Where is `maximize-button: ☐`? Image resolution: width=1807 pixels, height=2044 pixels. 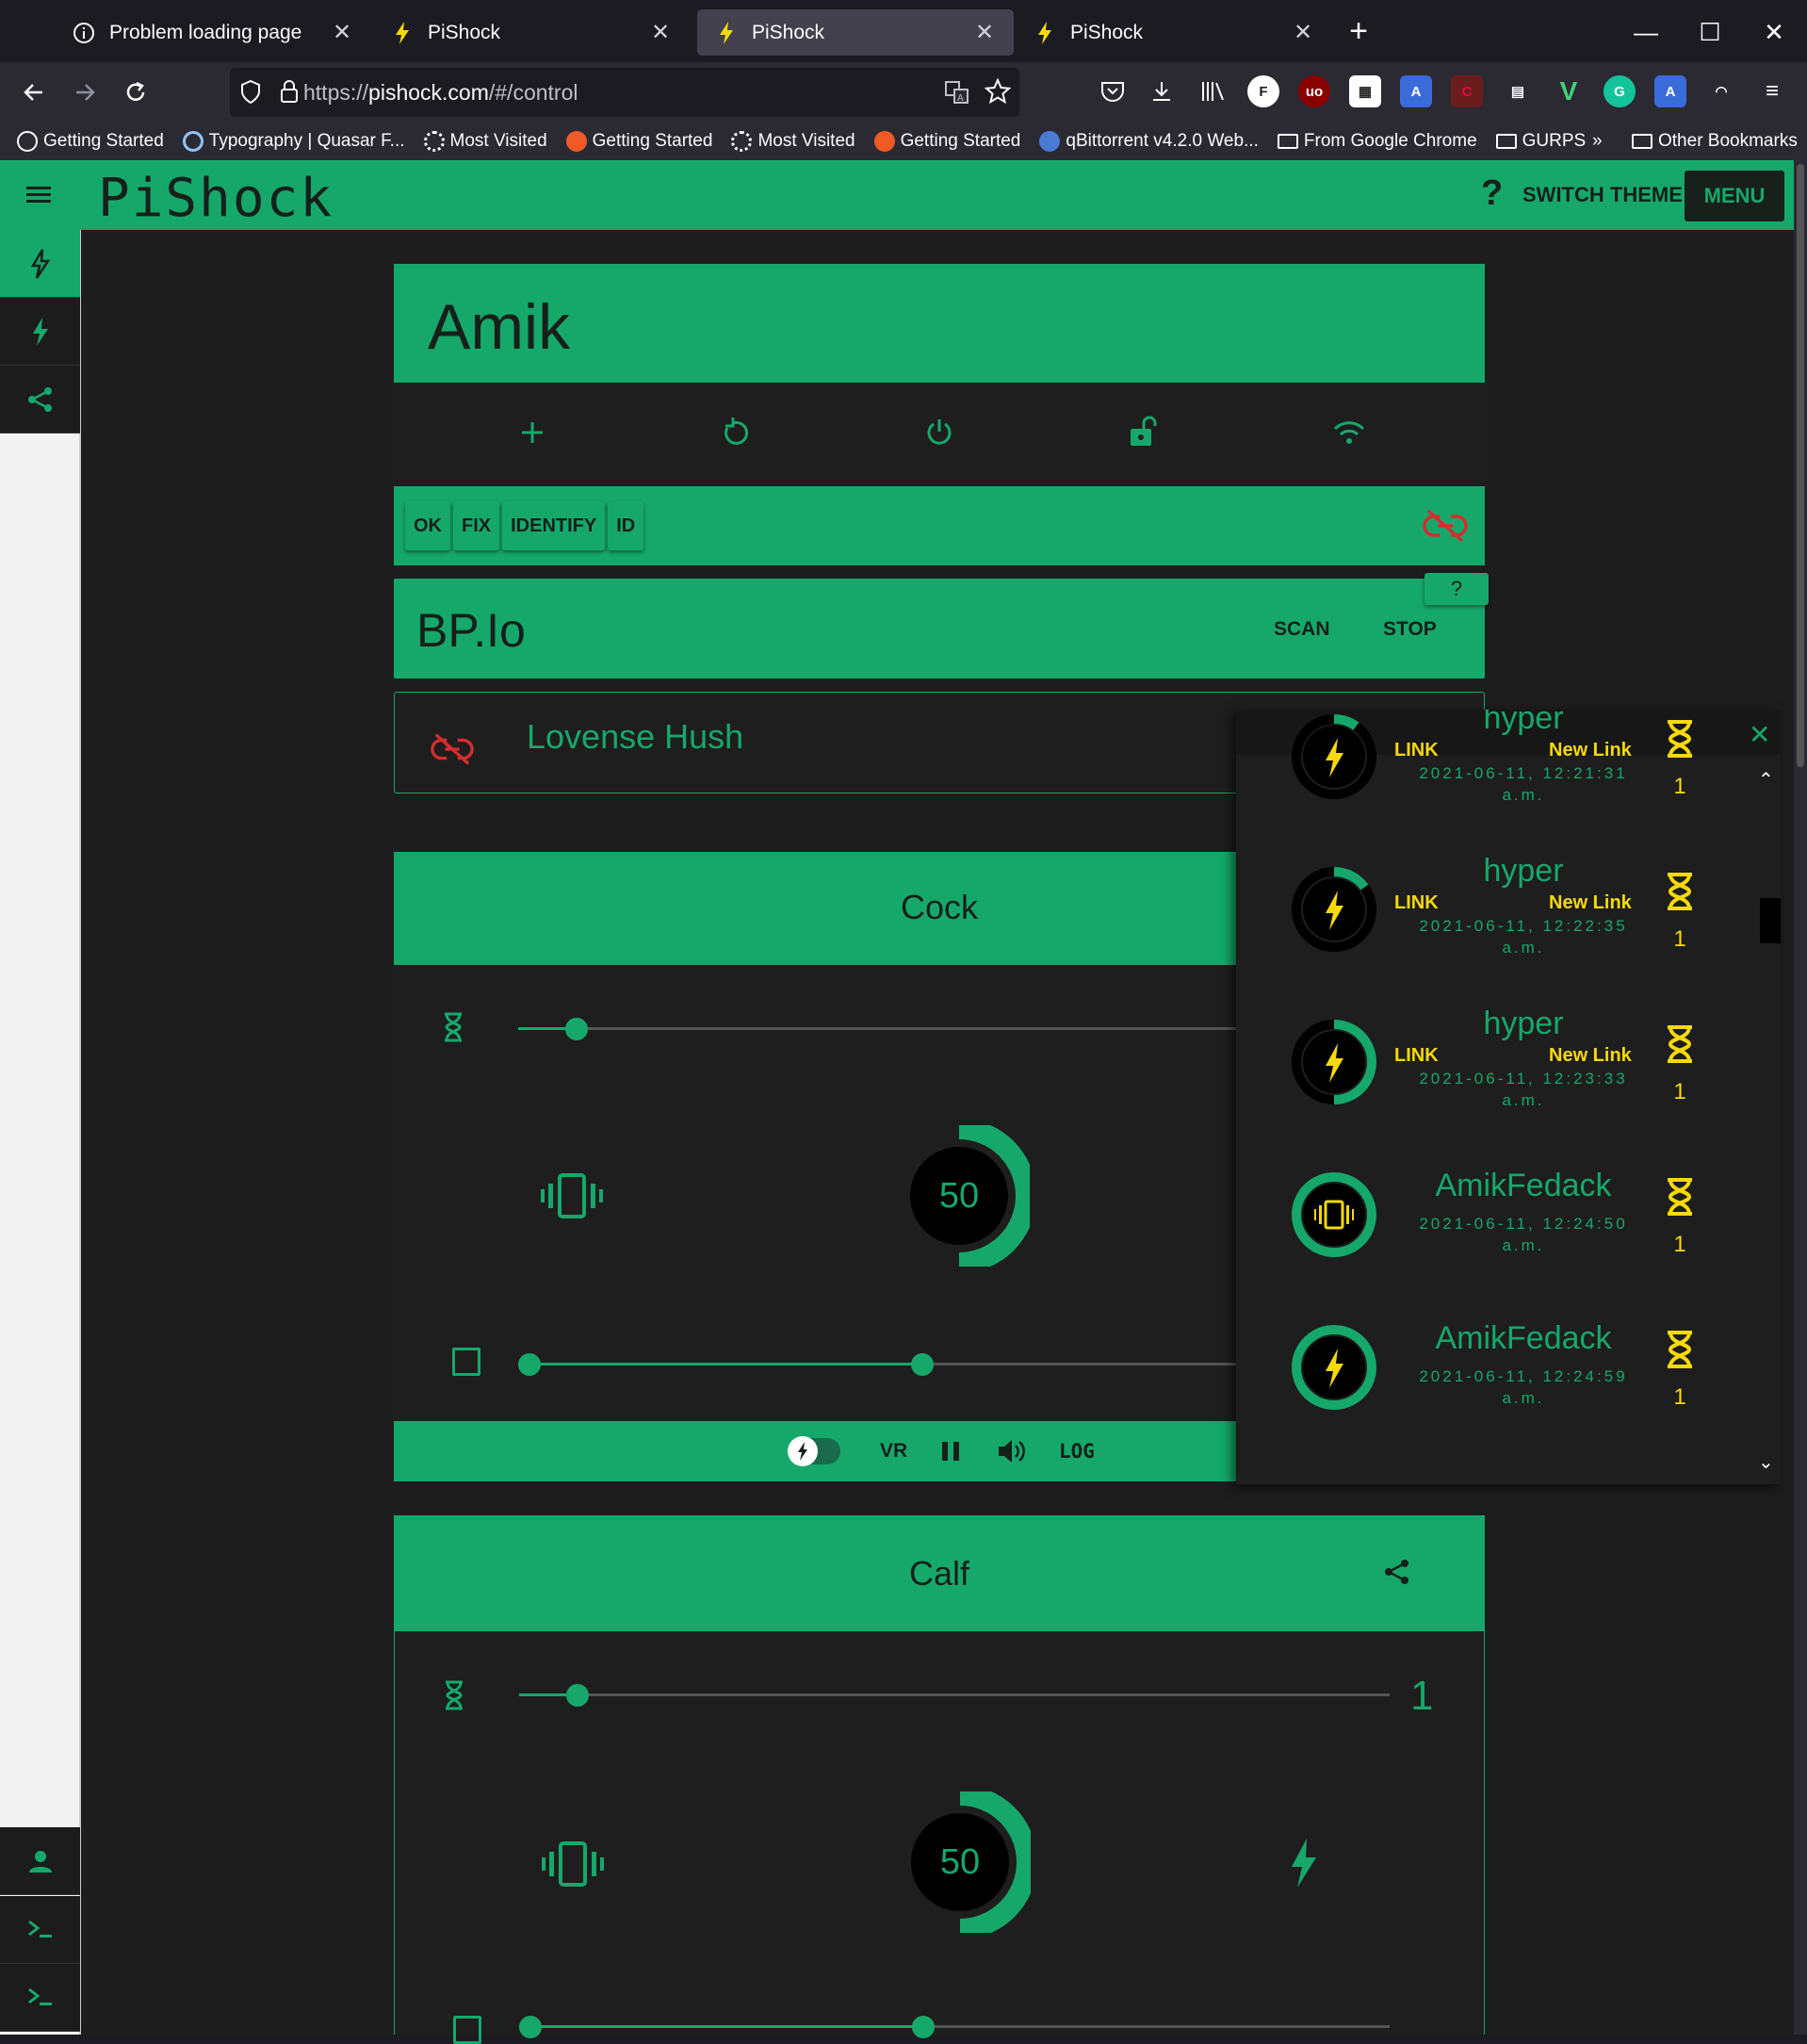
maximize-button: ☐ is located at coordinates (1710, 32).